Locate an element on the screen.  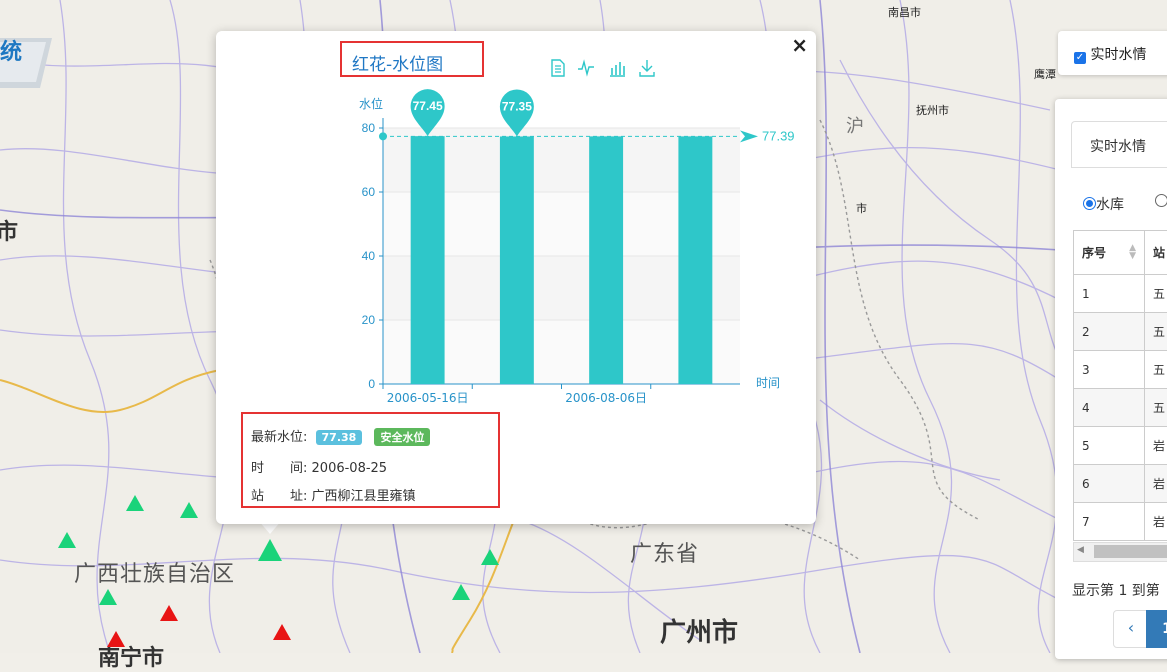
y-tick-label: 0 is located at coordinates (371, 384).